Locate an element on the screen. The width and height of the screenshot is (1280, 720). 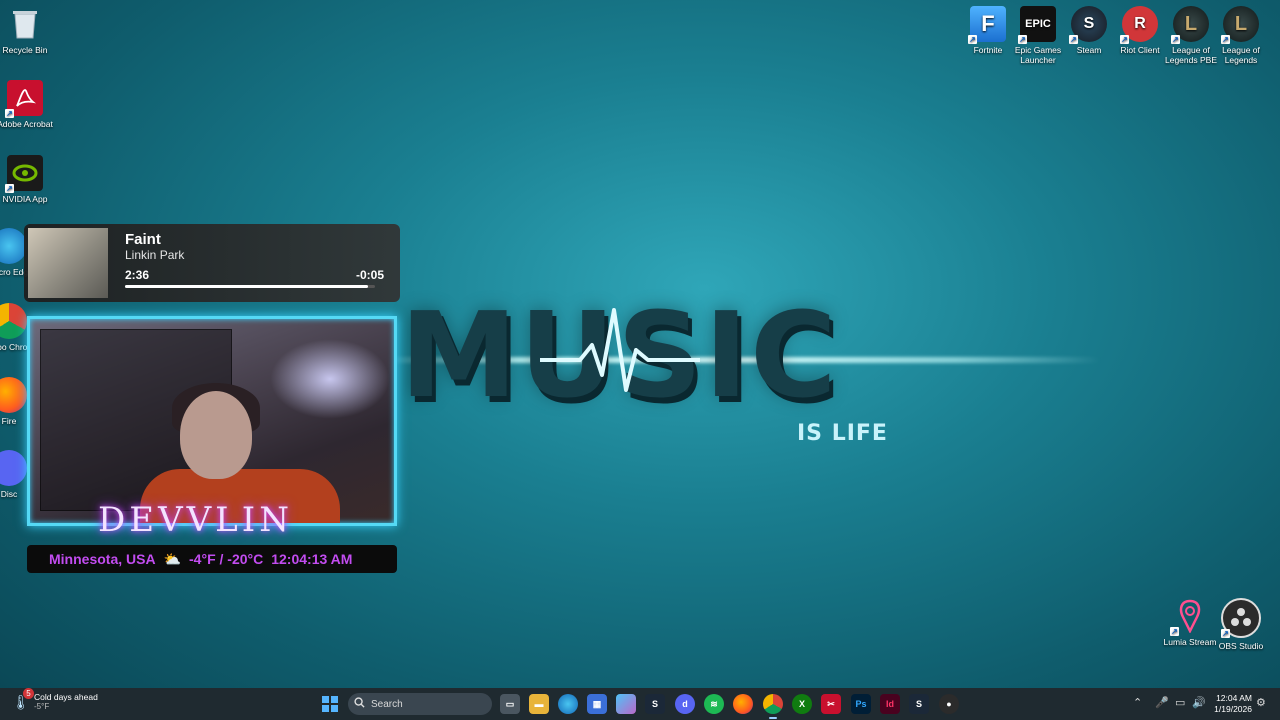
file-explorer-icon: ▬ is located at coordinates (539, 704).